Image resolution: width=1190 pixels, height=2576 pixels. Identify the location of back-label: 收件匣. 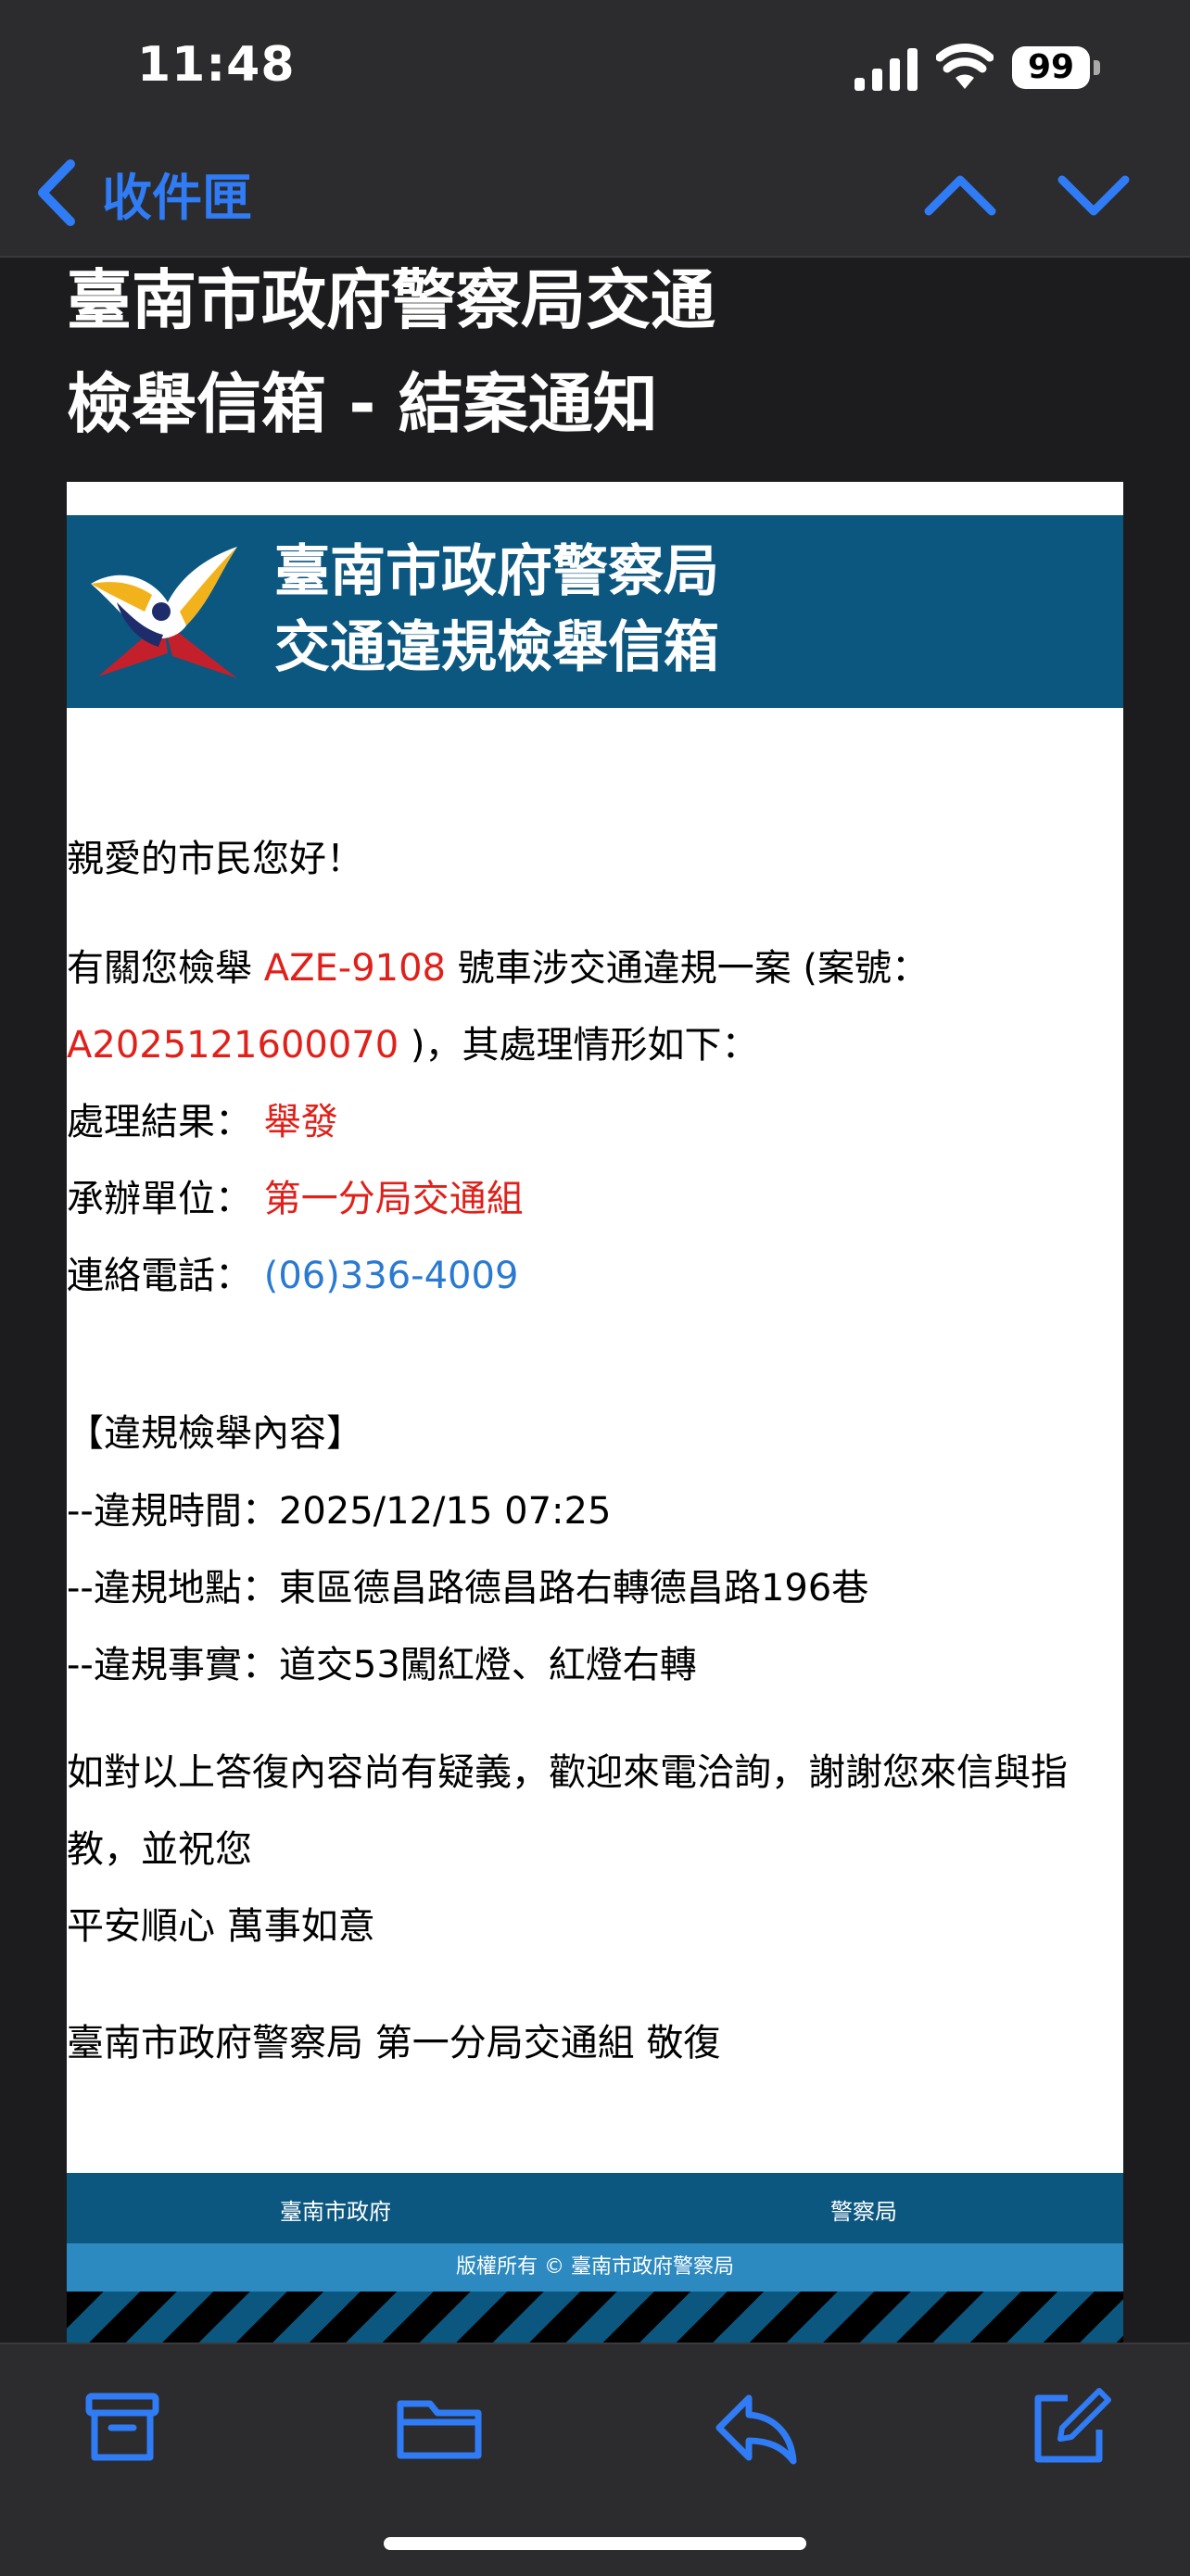
(177, 197).